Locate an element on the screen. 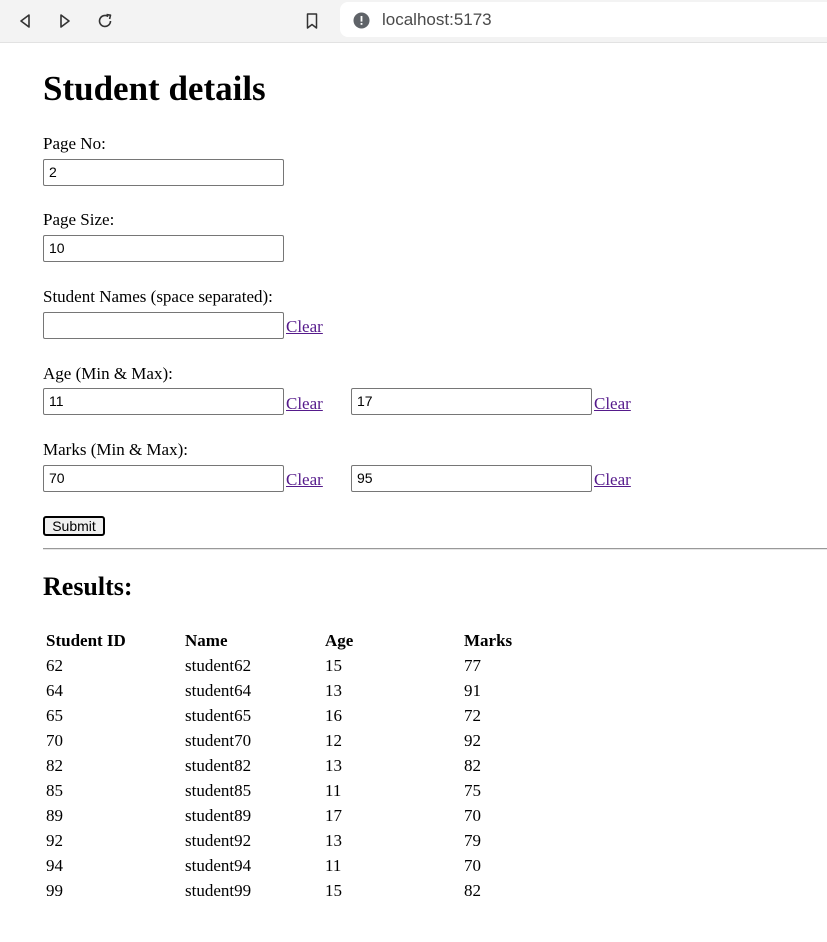 The image size is (827, 942). marks-max-input: 95 is located at coordinates (471, 478).